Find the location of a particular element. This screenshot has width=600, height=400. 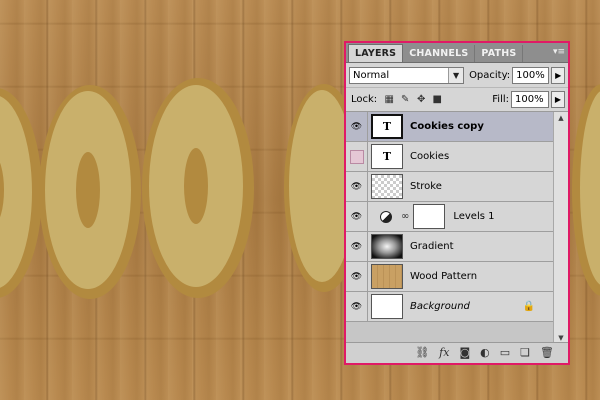

layer-row-cookies-copy: 👁 T Cookies copy is located at coordinates (449, 127).